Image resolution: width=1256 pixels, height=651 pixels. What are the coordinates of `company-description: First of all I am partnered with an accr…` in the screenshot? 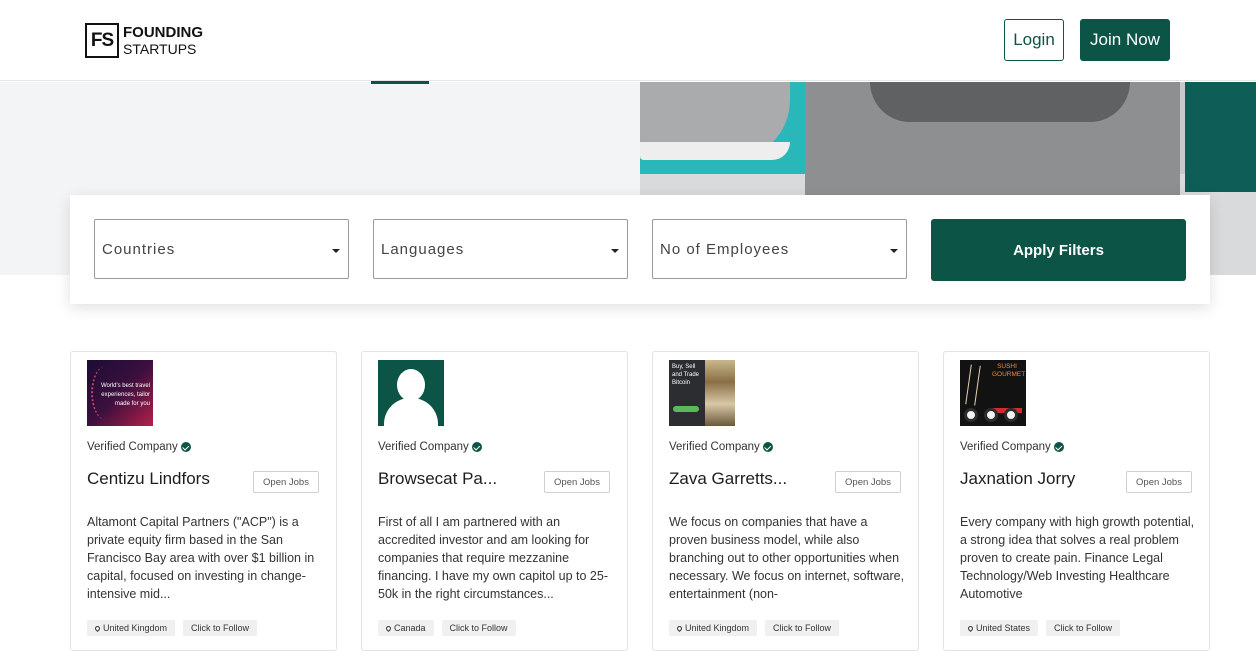 It's located at (493, 558).